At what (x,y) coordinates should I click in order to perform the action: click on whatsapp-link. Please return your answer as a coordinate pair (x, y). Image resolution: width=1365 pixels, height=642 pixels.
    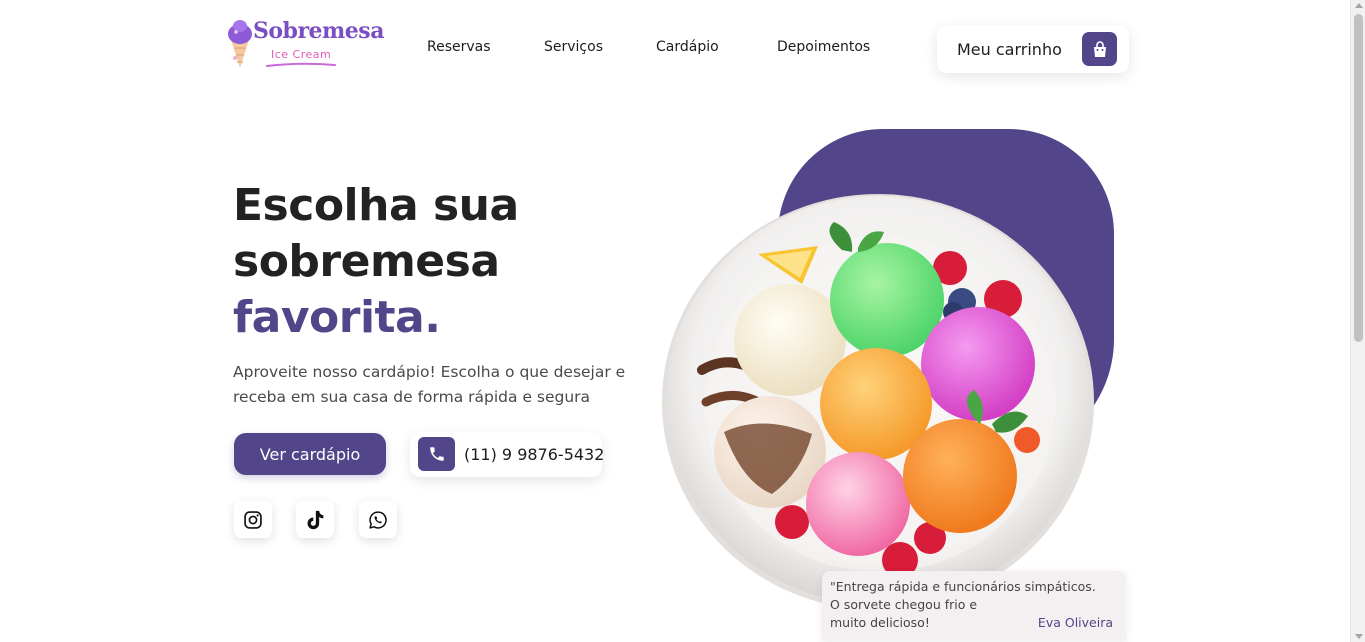
    Looking at the image, I should click on (378, 519).